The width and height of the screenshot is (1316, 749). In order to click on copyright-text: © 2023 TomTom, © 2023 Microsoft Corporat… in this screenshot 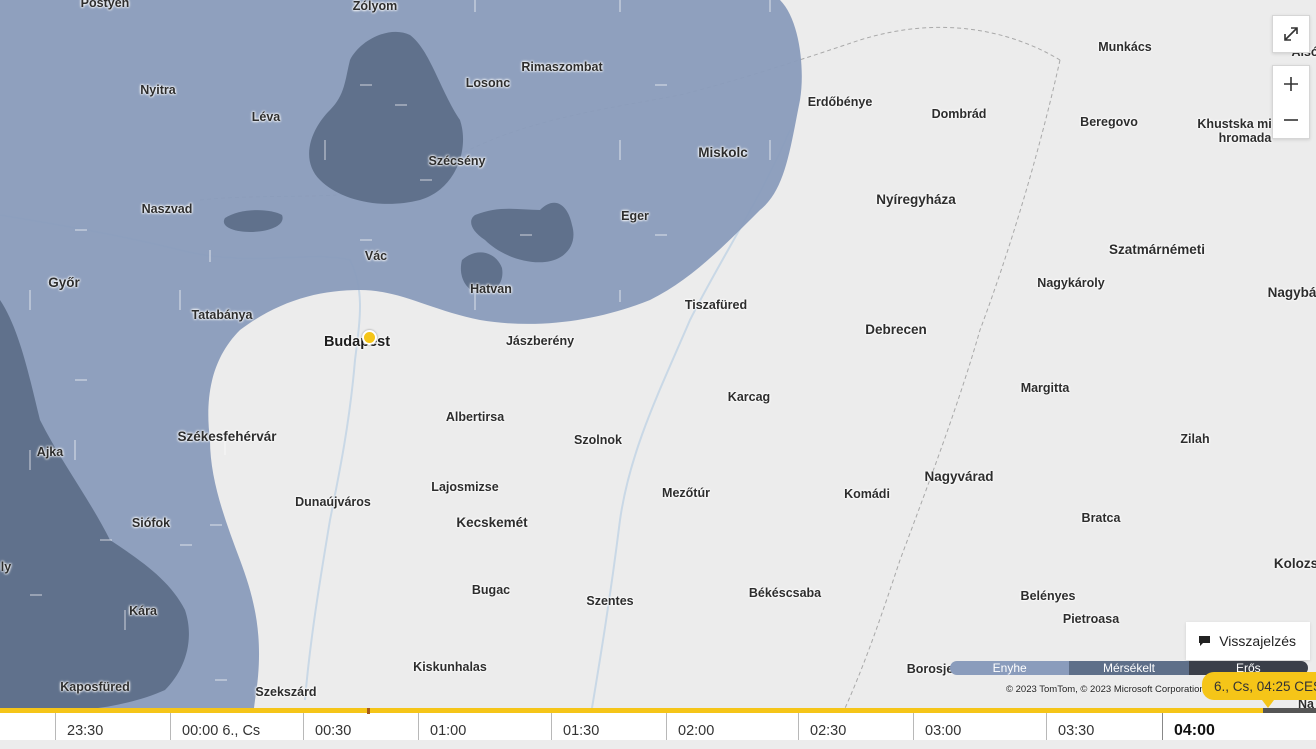, I will do `click(1105, 689)`.